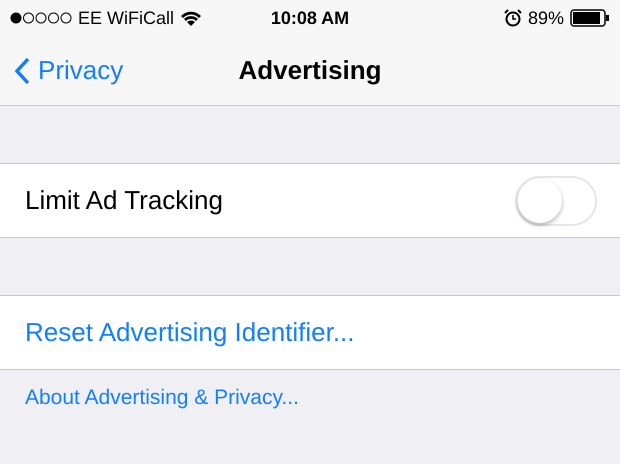 This screenshot has height=464, width=620. Describe the element at coordinates (41, 18) in the screenshot. I see `signal-icon` at that location.